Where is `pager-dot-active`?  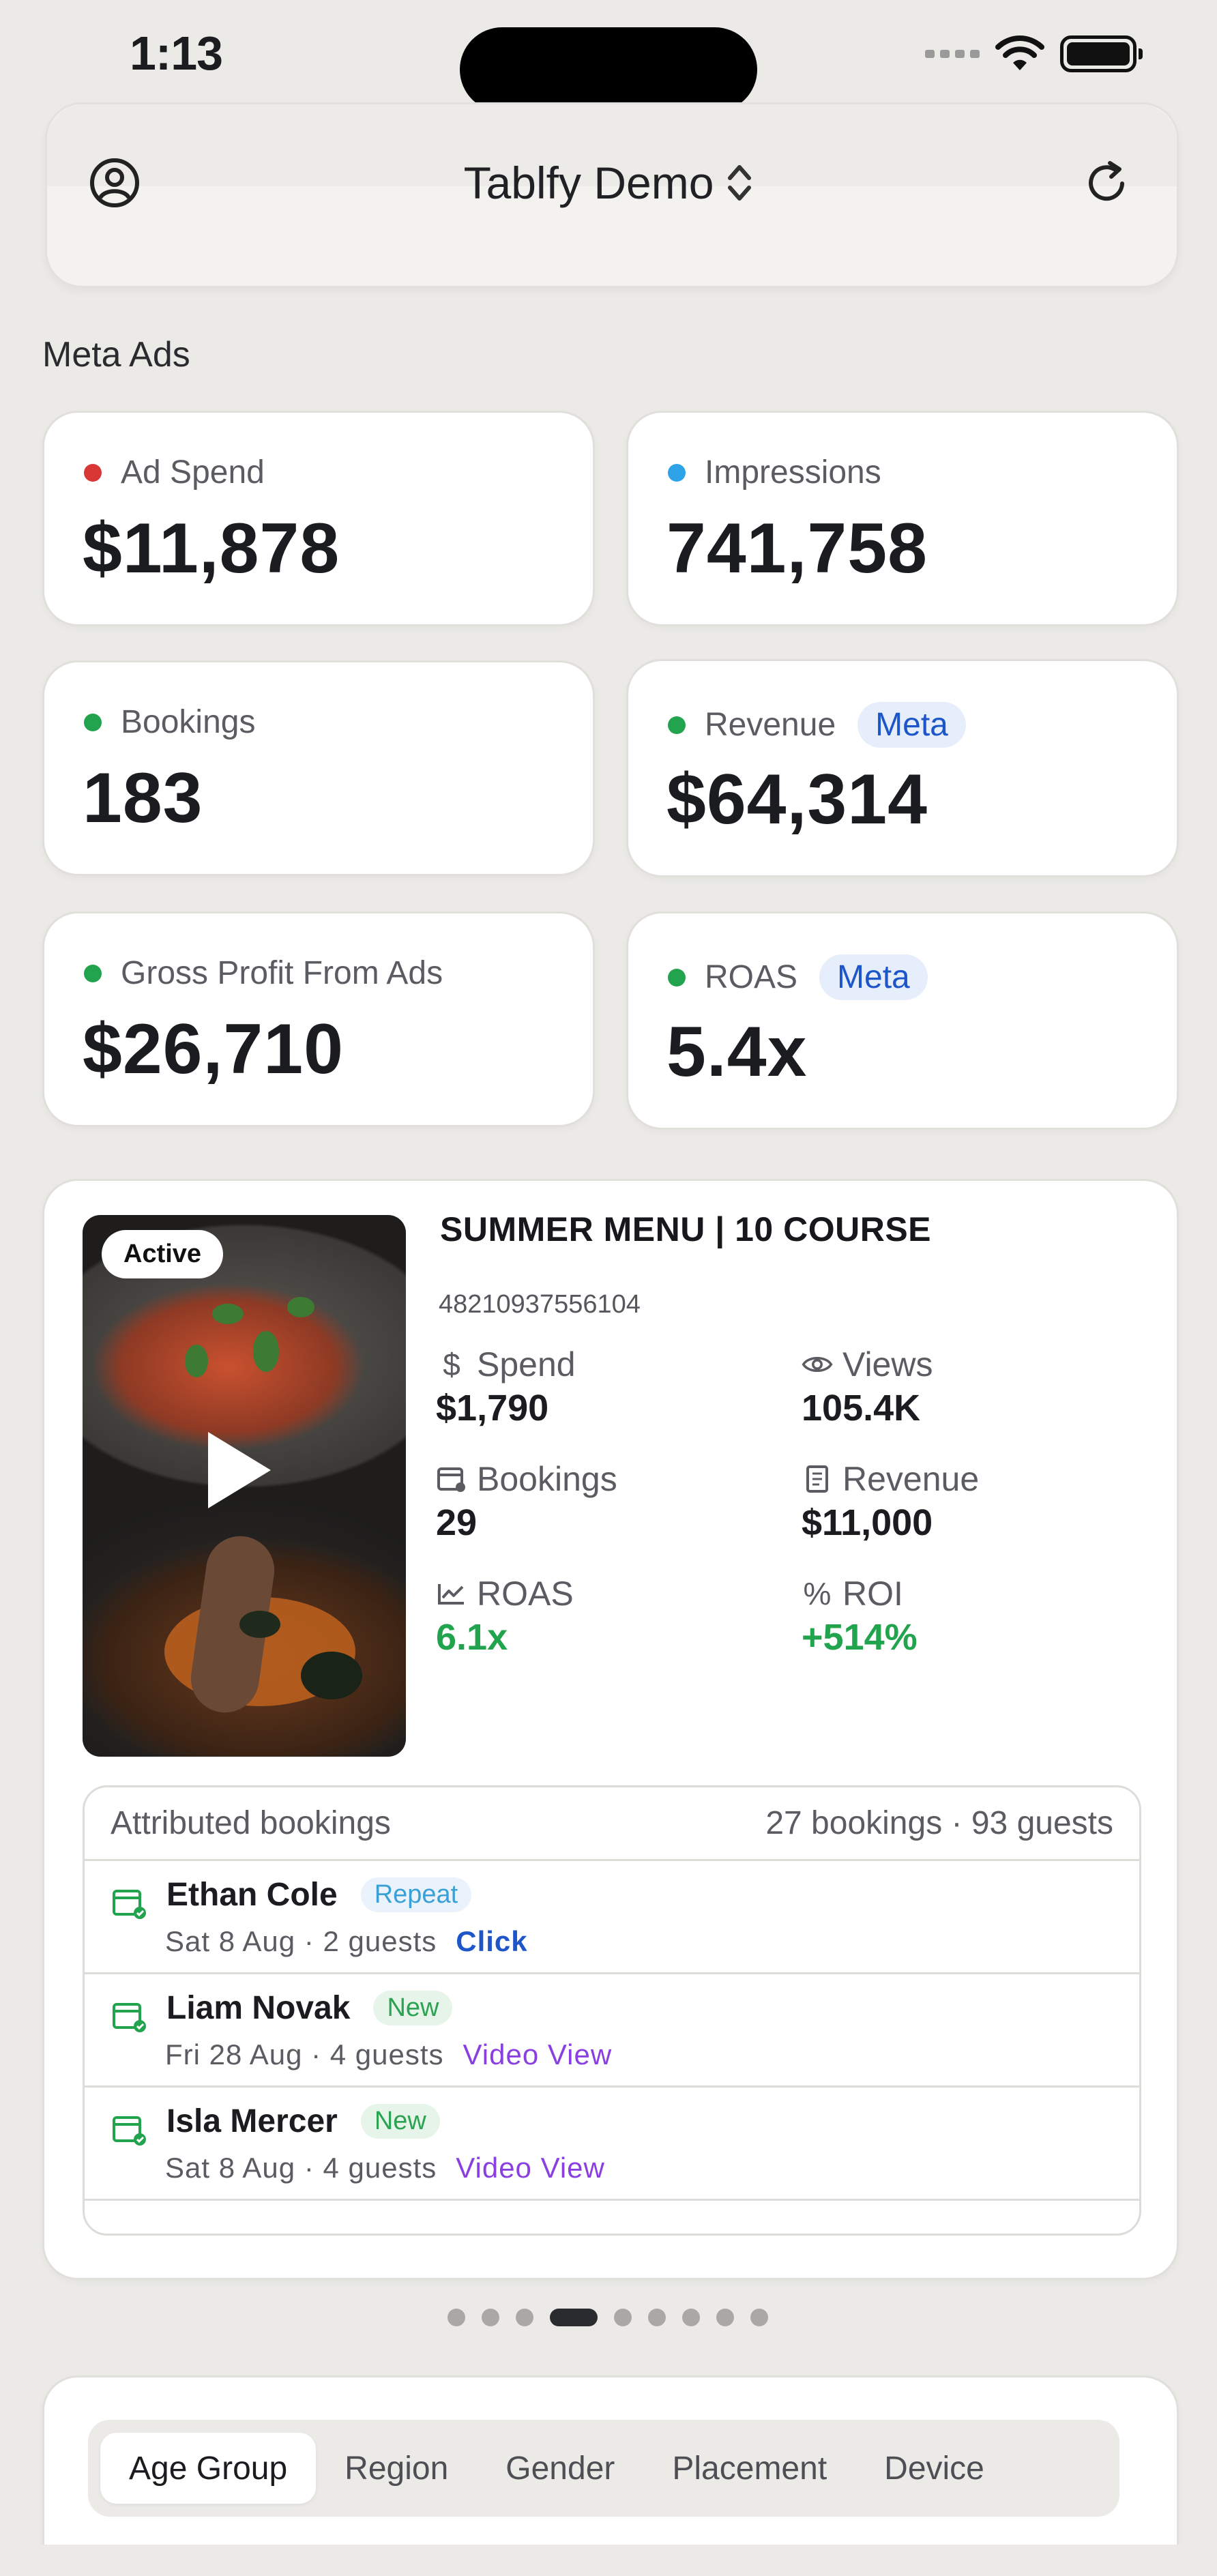
pager-dot-active is located at coordinates (574, 2317).